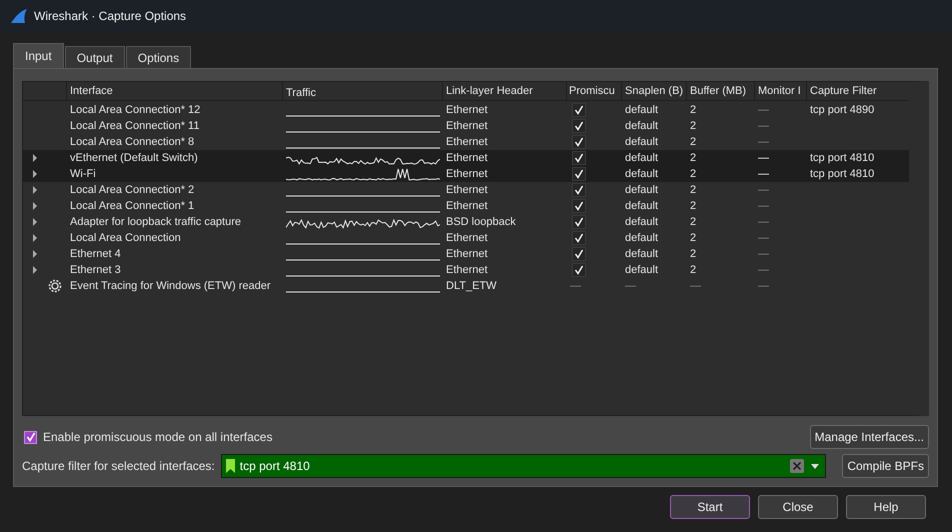 The width and height of the screenshot is (952, 532). Describe the element at coordinates (593, 91) in the screenshot. I see `column-header: Promiscu` at that location.